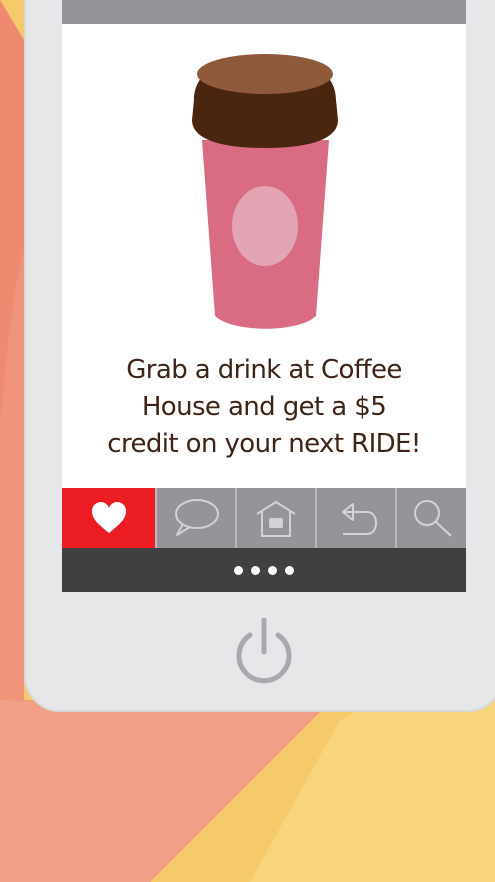  I want to click on nav-search-button, so click(430, 518).